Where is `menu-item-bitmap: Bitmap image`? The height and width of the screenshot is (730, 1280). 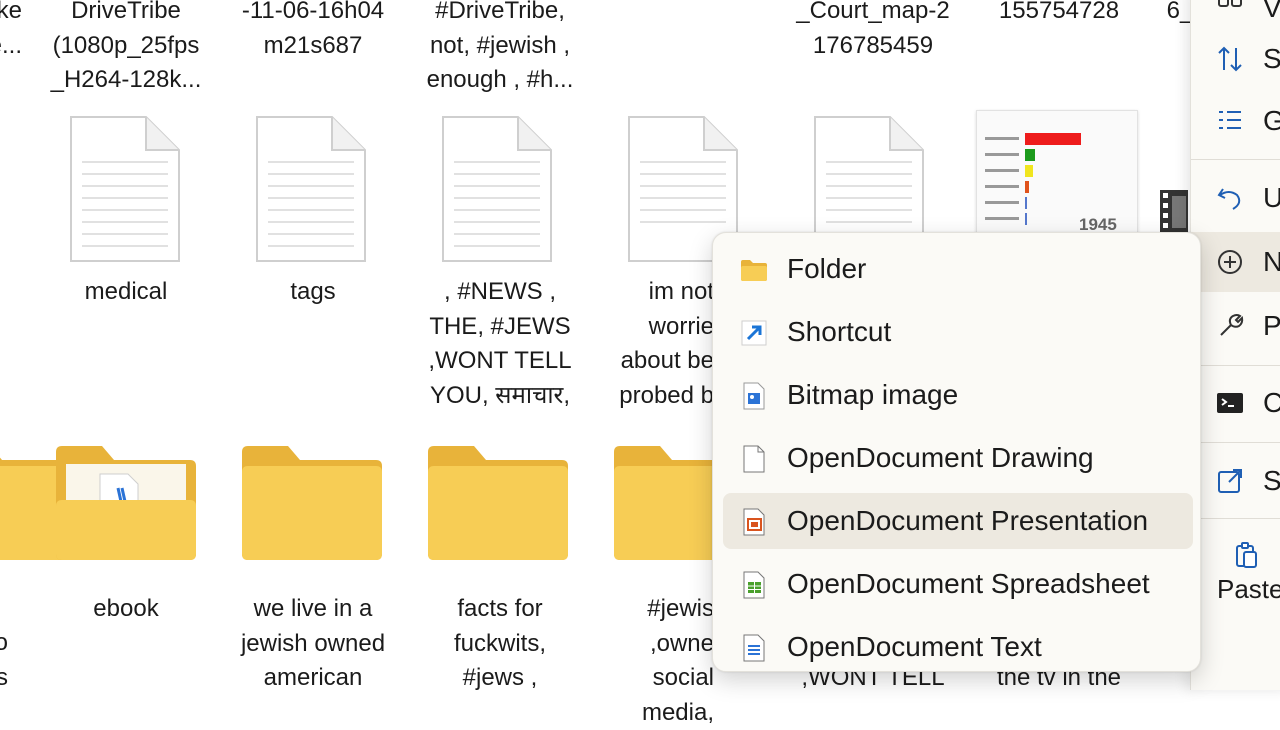 menu-item-bitmap: Bitmap image is located at coordinates (958, 395).